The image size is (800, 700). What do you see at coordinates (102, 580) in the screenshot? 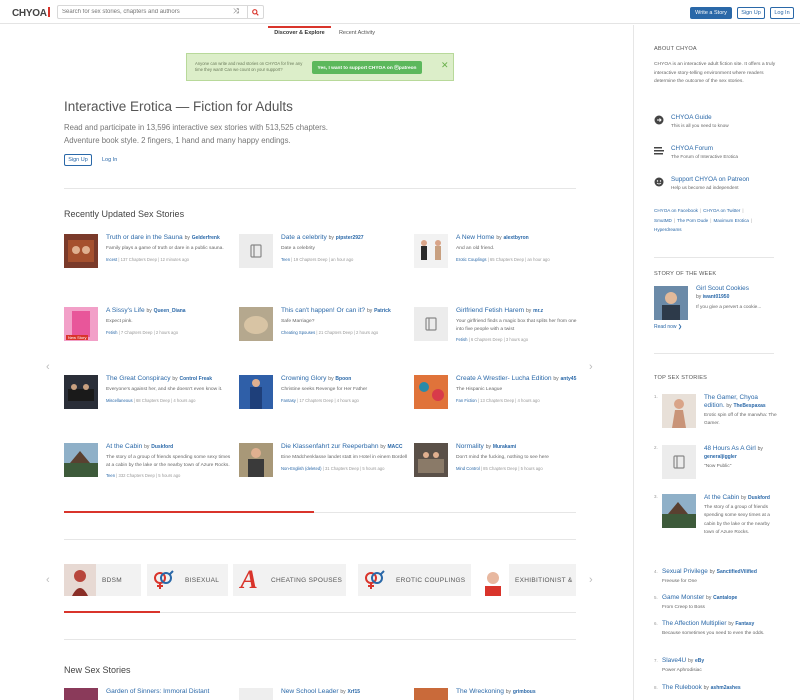
I see `category-bdsm: BDSM` at bounding box center [102, 580].